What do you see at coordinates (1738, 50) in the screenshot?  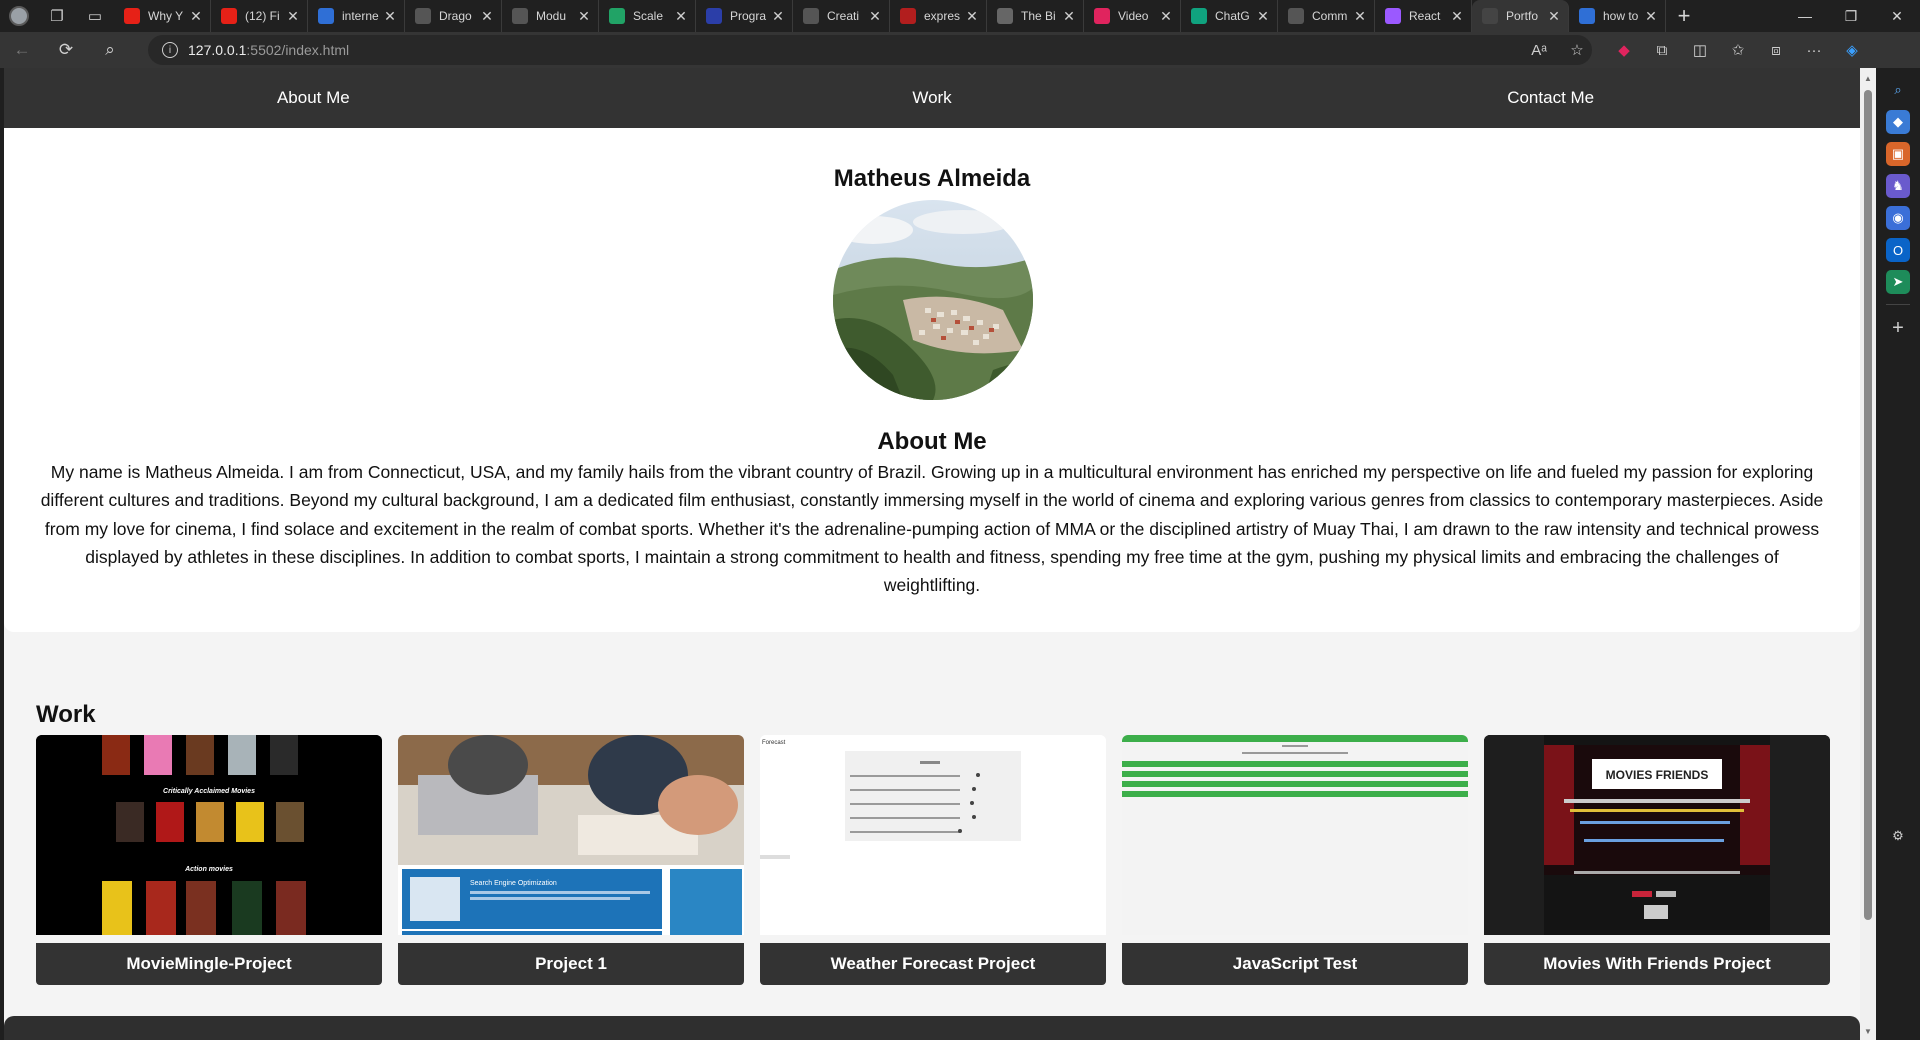 I see `favorites-icon: ✩` at bounding box center [1738, 50].